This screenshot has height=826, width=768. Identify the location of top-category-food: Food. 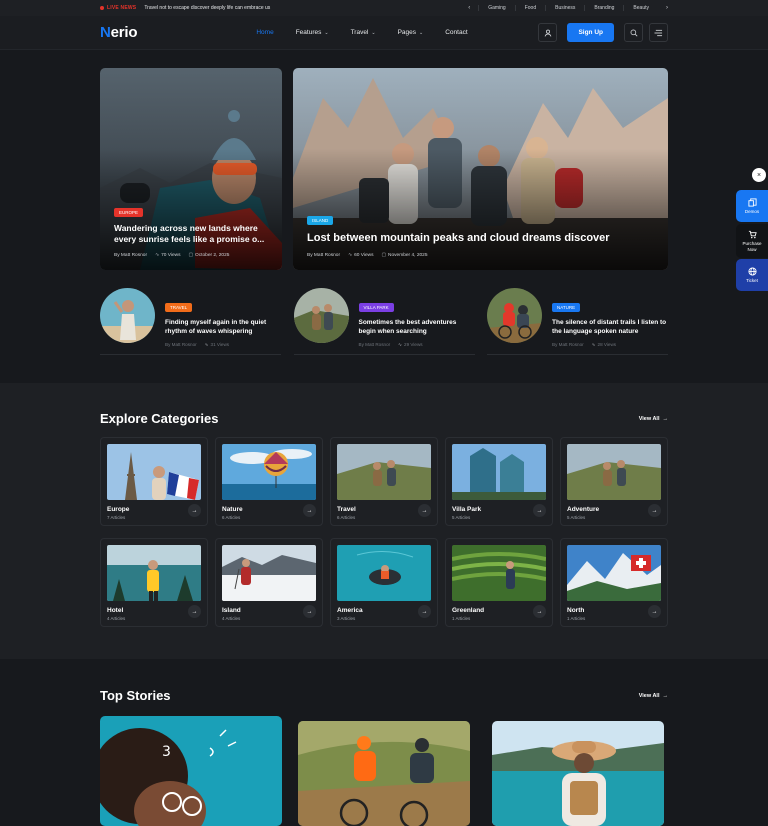
(529, 8).